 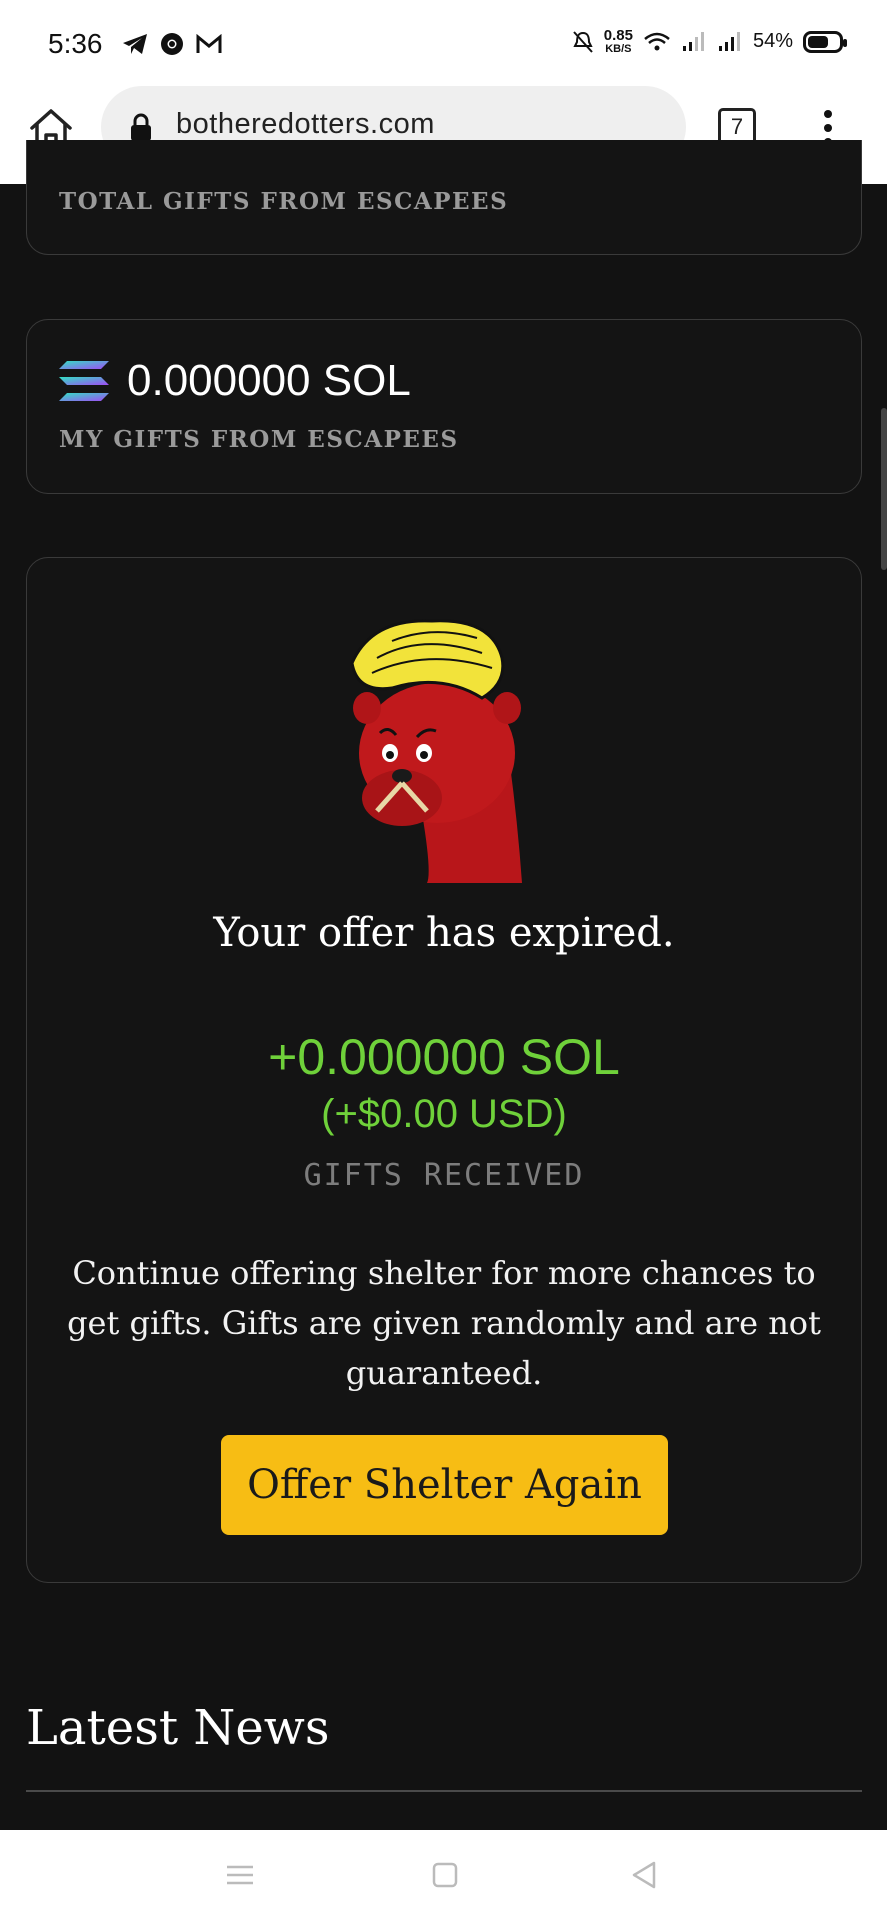 What do you see at coordinates (209, 43) in the screenshot?
I see `gmail-icon` at bounding box center [209, 43].